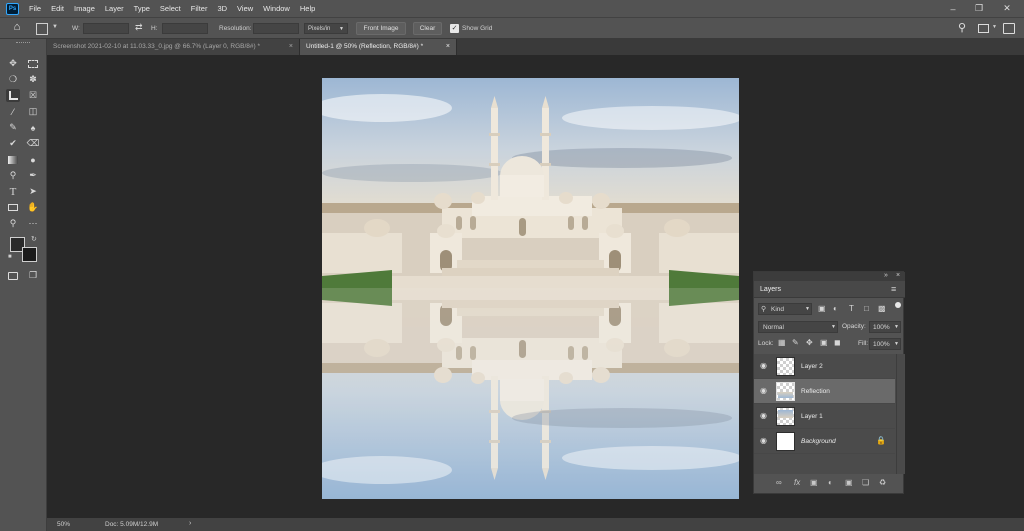 The width and height of the screenshot is (1024, 531). I want to click on show-grid-checkbox: ✓, so click(454, 28).